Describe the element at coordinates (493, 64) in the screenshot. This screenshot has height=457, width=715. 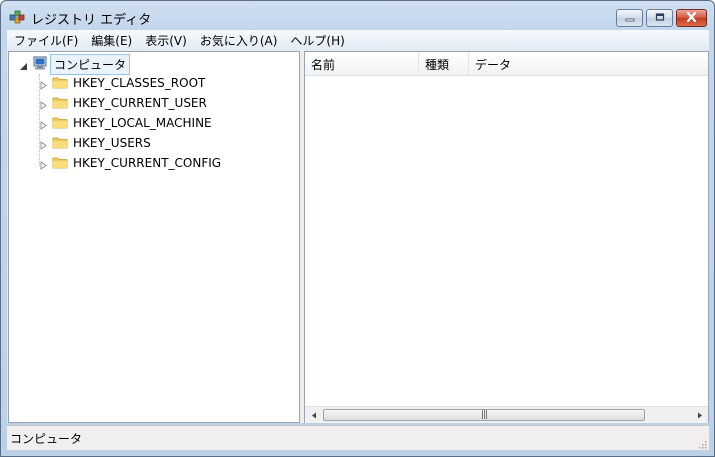
I see `column-header-label: データ` at that location.